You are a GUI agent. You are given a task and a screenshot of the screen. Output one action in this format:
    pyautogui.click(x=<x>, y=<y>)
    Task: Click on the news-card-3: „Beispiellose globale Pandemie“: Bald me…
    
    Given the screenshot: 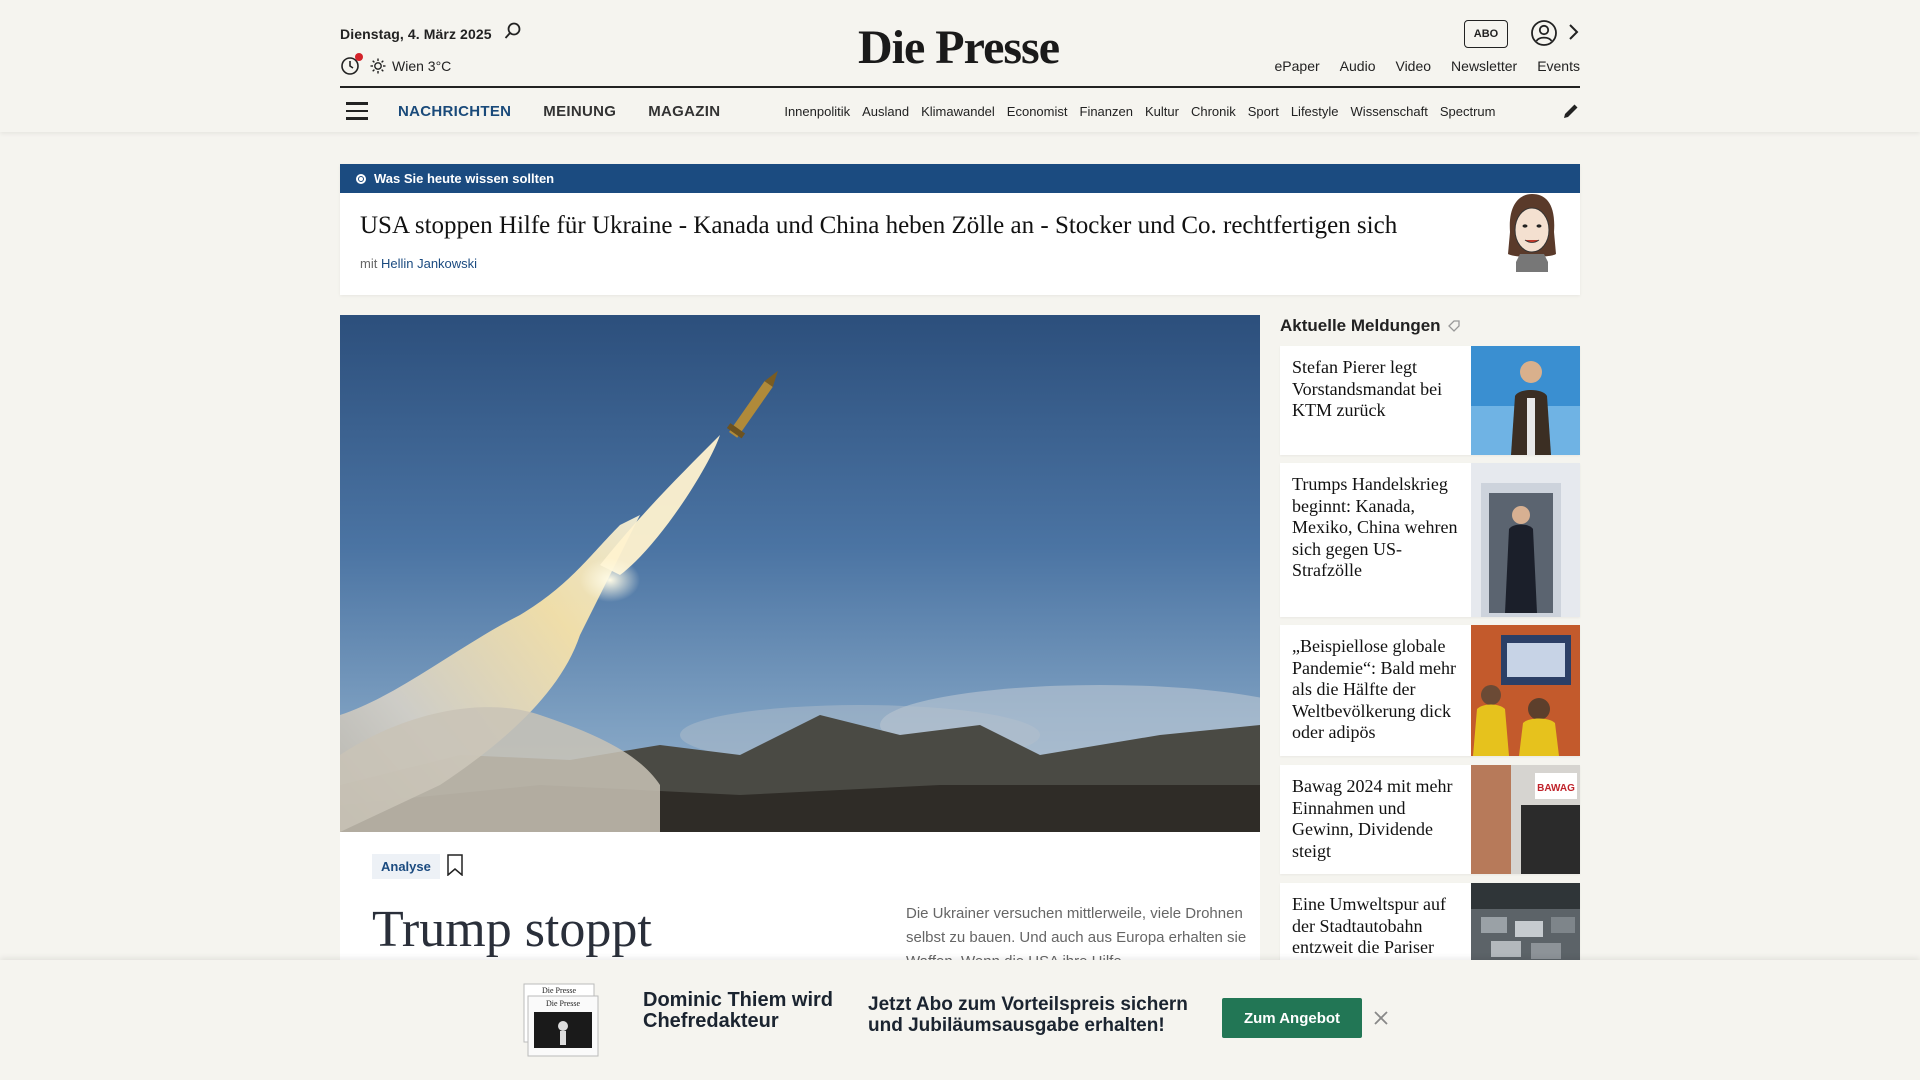 What is the action you would take?
    pyautogui.click(x=1430, y=690)
    